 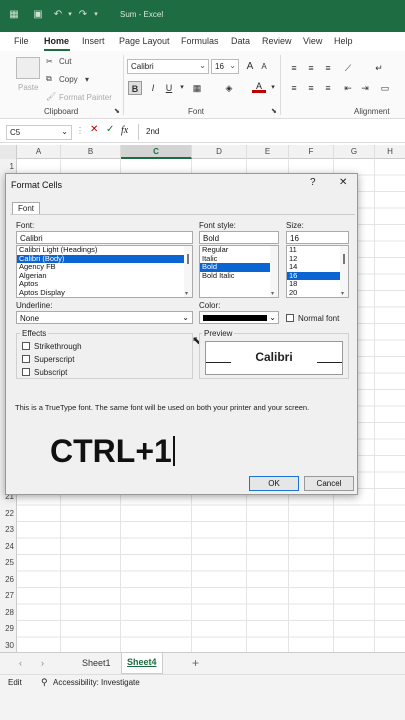 What do you see at coordinates (20, 663) in the screenshot?
I see `scroll-left-icon: ‹` at bounding box center [20, 663].